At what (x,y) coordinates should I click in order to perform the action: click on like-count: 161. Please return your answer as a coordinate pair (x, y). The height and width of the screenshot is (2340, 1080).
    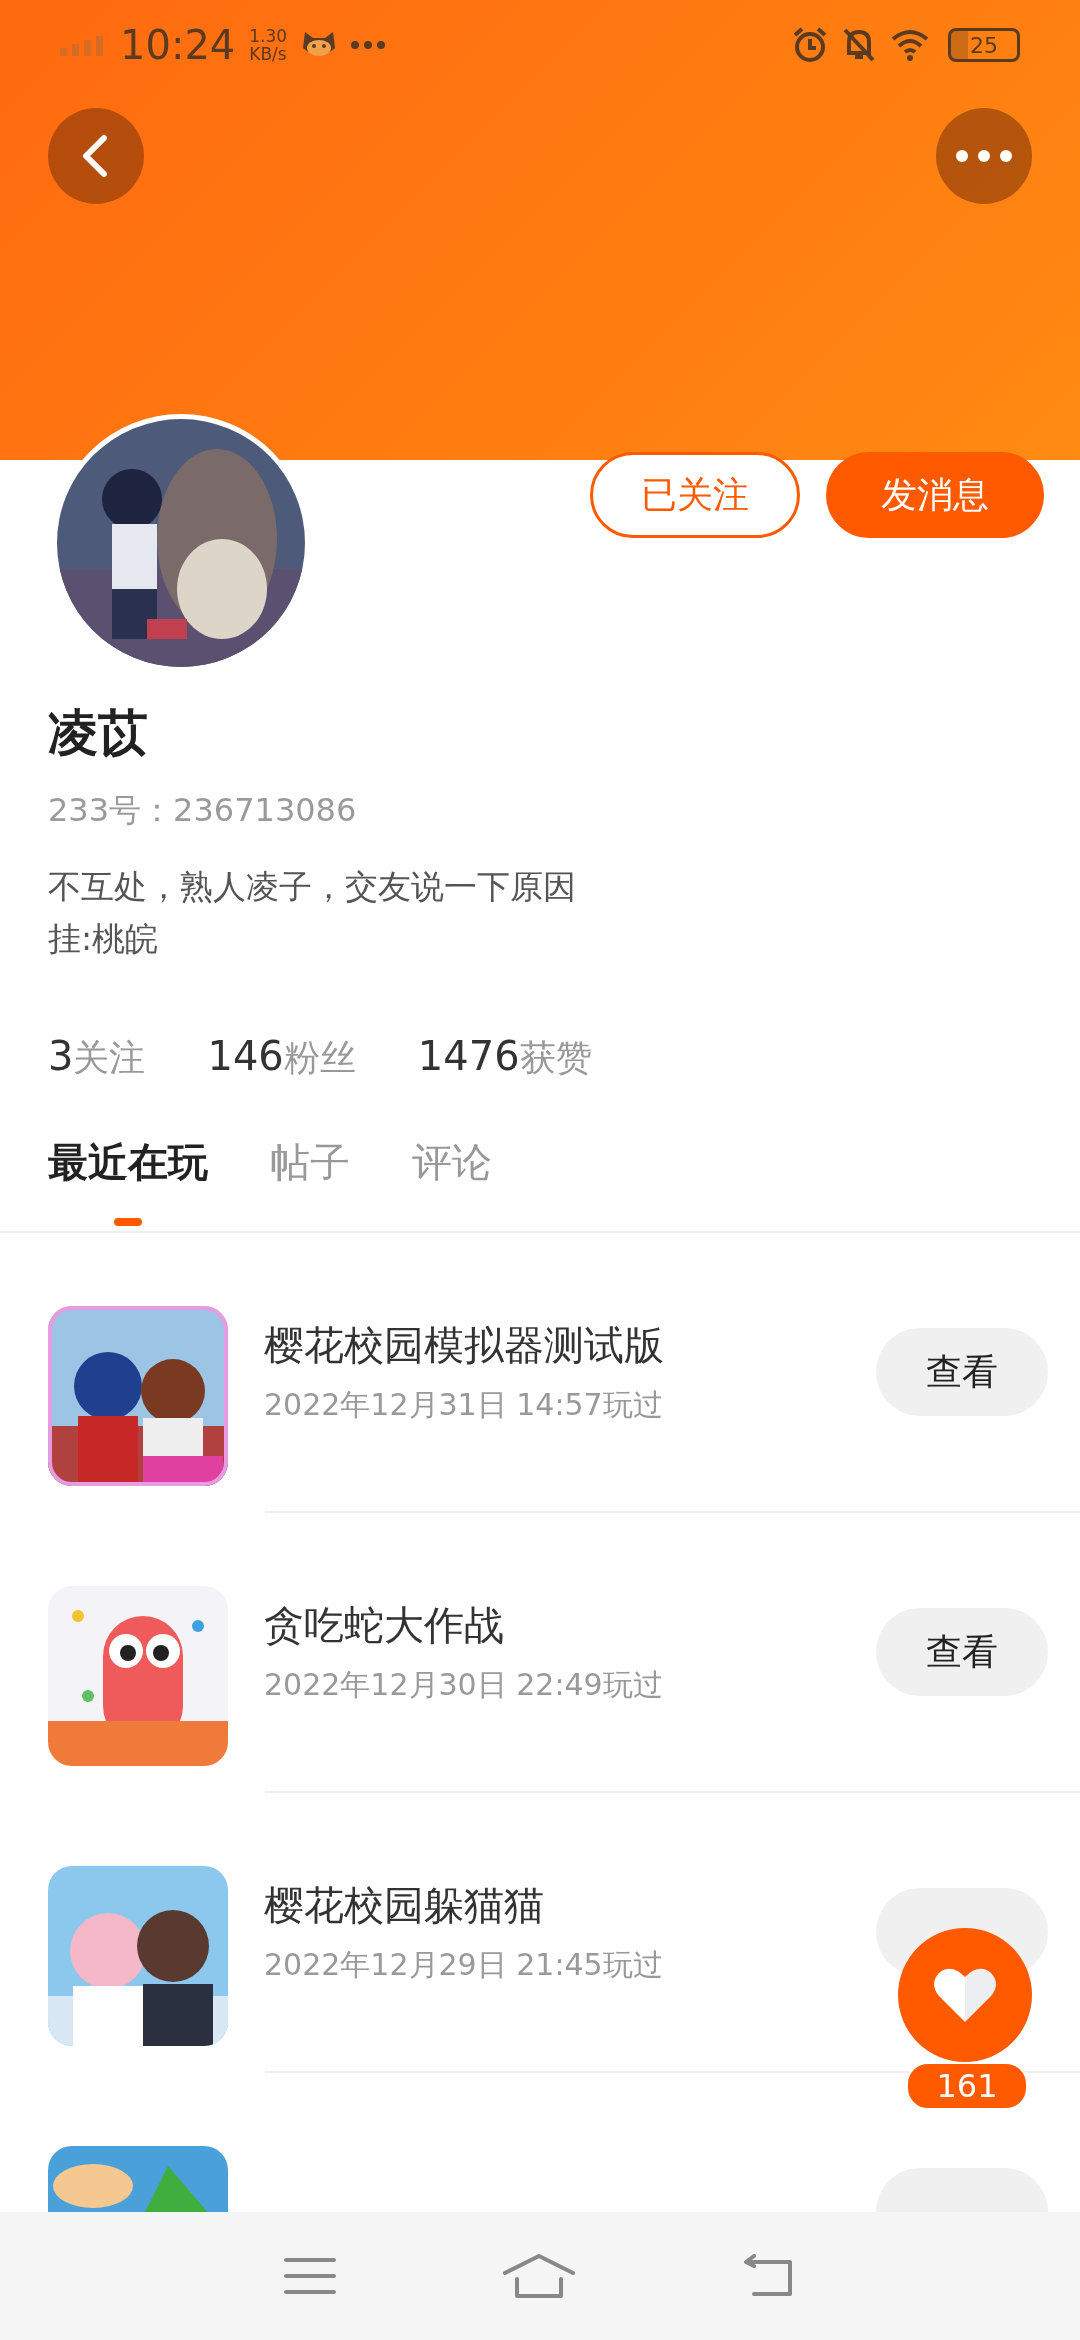
    Looking at the image, I should click on (967, 2086).